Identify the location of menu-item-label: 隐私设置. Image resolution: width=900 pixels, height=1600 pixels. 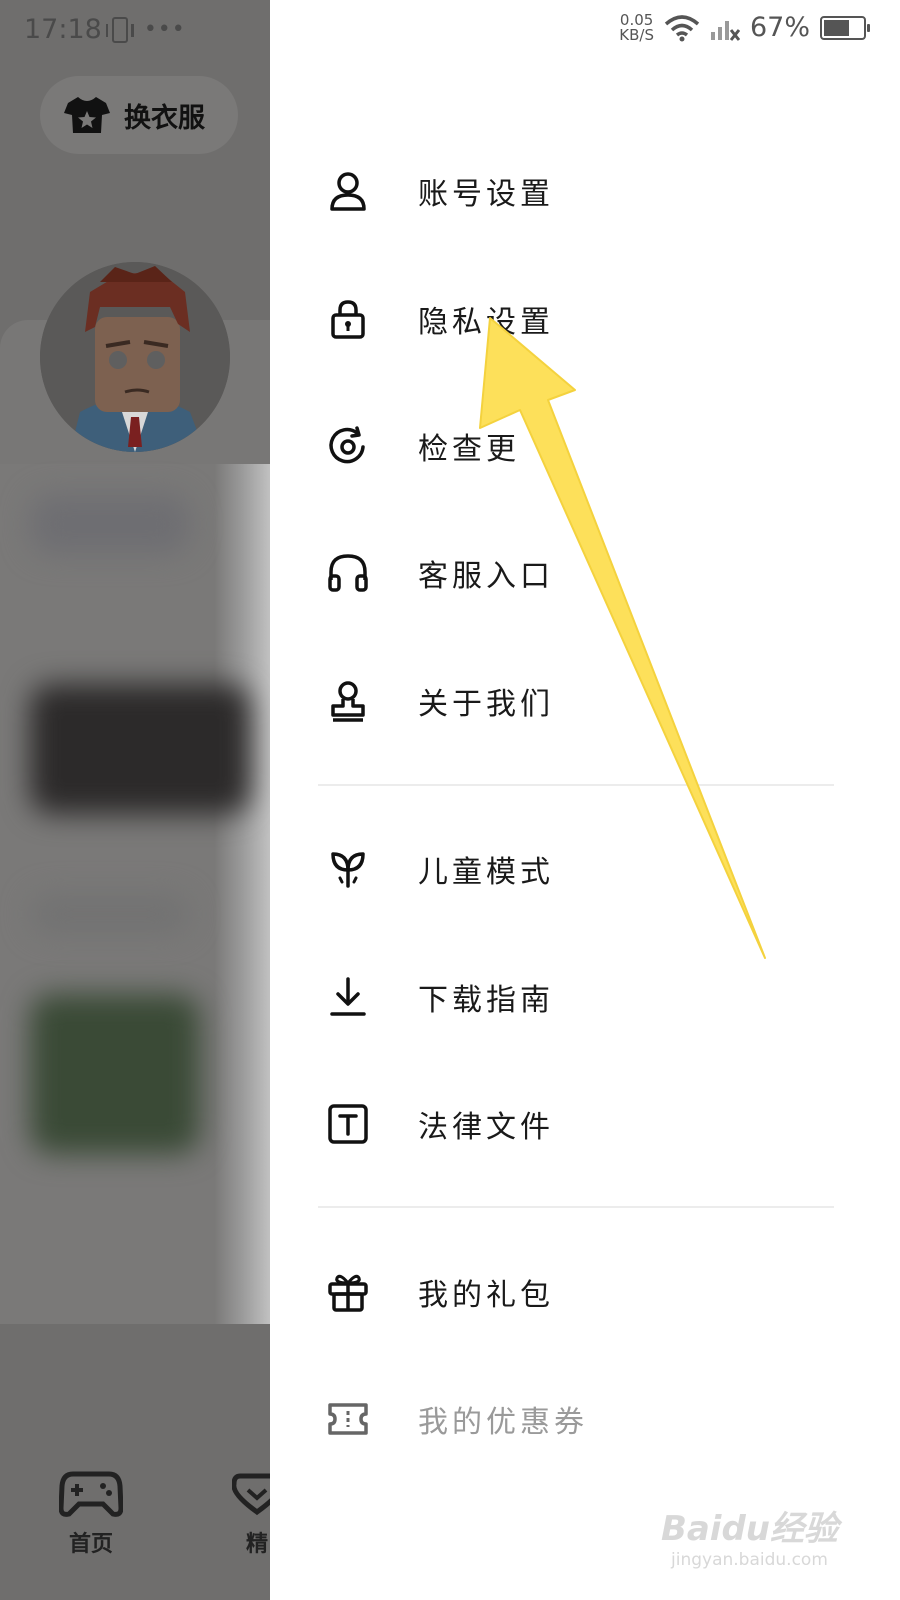
(486, 322).